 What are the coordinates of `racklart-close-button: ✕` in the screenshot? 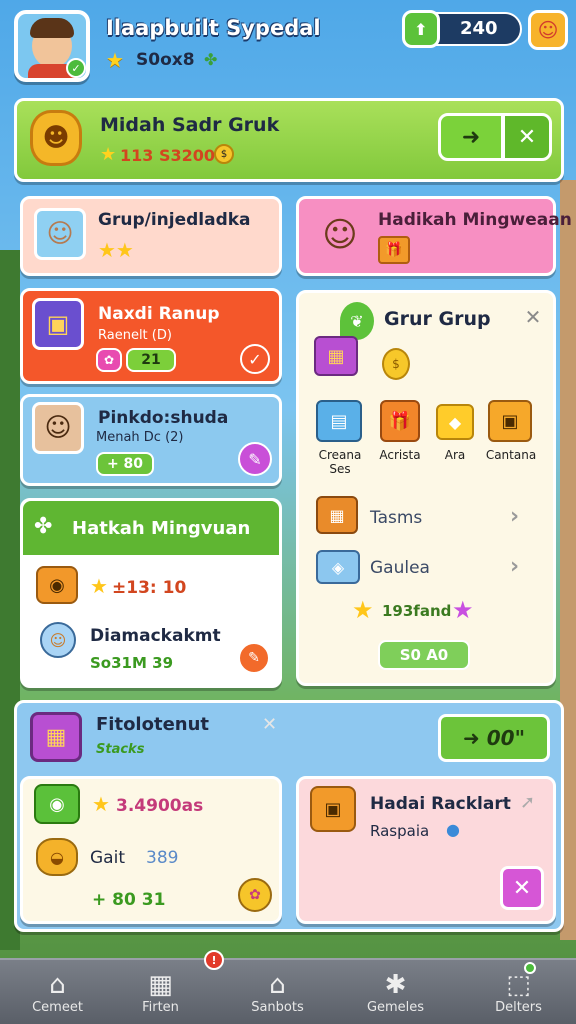 It's located at (522, 888).